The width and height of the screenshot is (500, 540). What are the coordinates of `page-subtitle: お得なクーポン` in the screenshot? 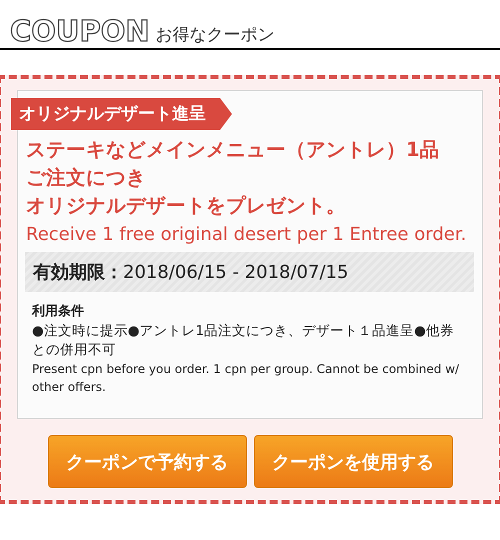 It's located at (215, 35).